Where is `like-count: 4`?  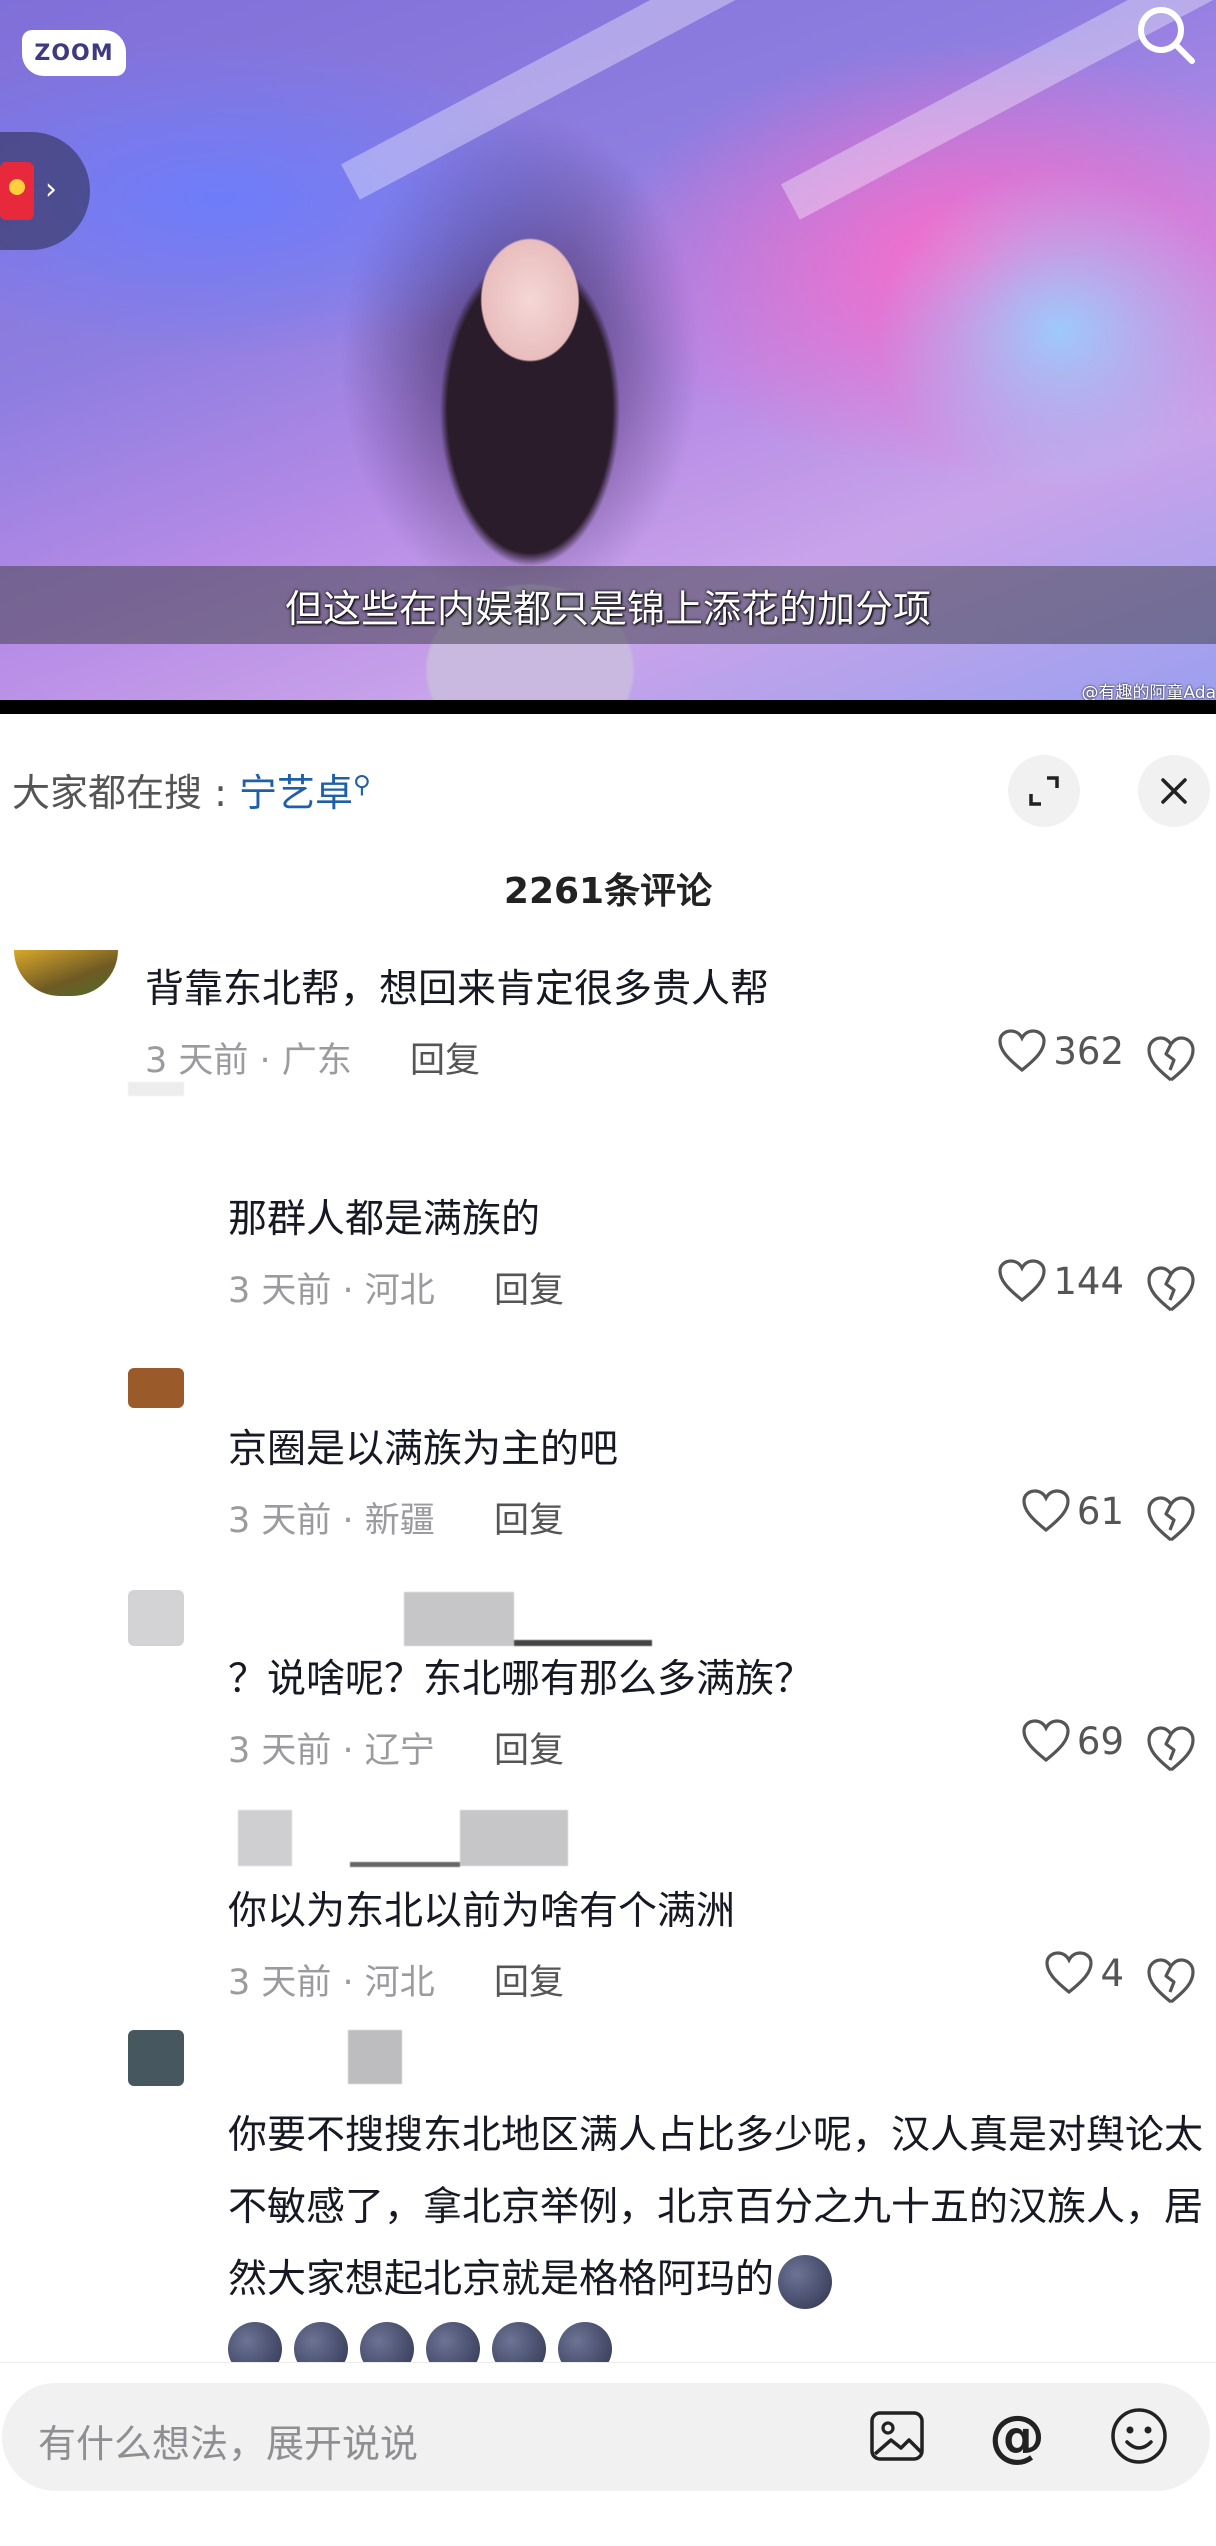
like-count: 4 is located at coordinates (1112, 1973).